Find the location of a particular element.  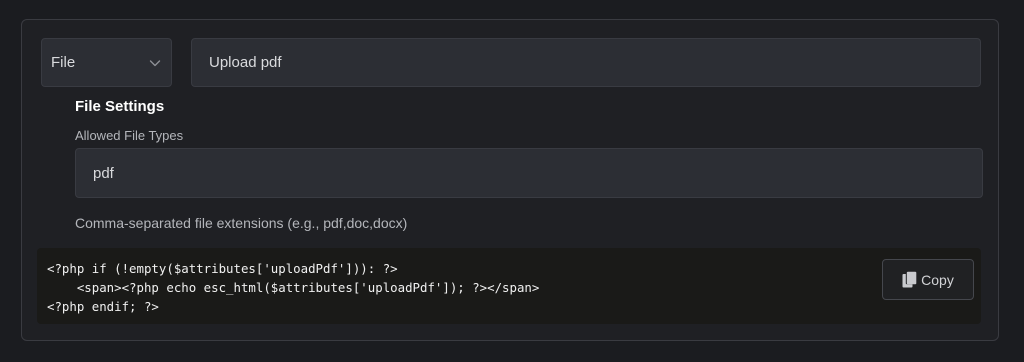

allowed-file-types-label: Allowed File Types is located at coordinates (129, 135).